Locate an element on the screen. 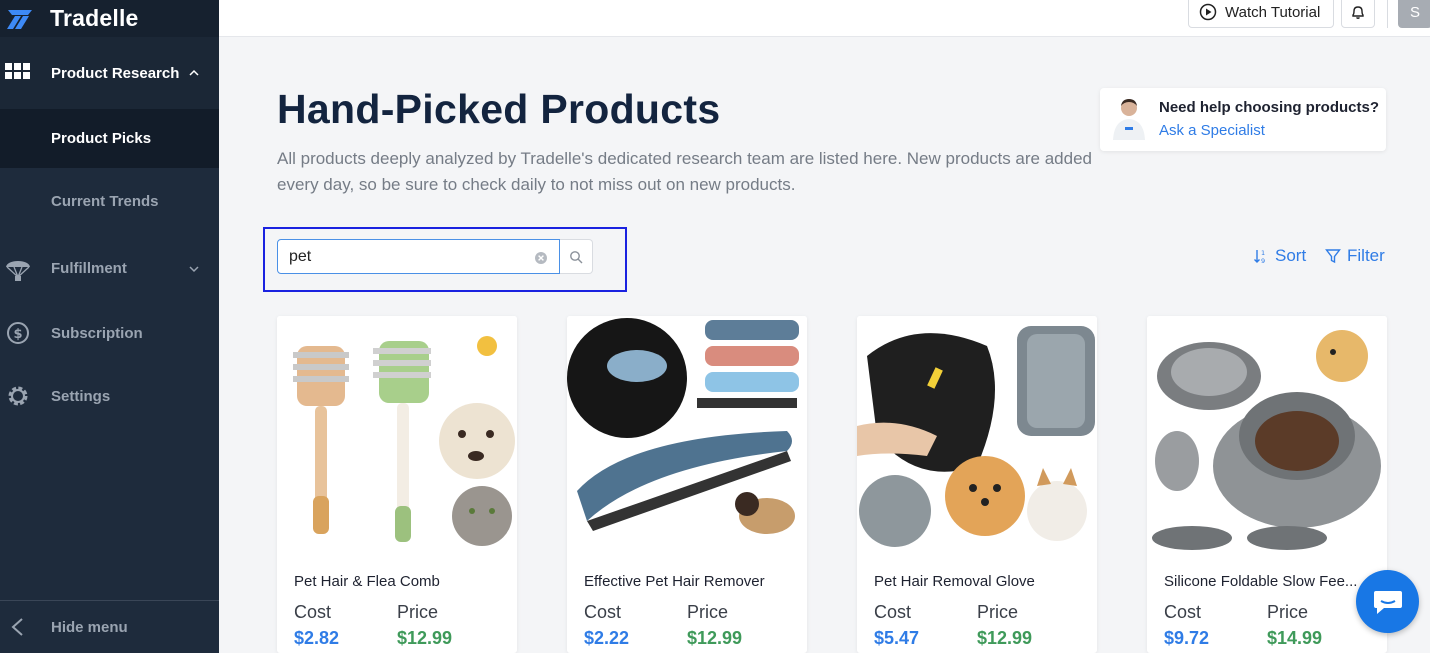 The image size is (1430, 653). sidebar-item-label: Product Picks is located at coordinates (101, 138).